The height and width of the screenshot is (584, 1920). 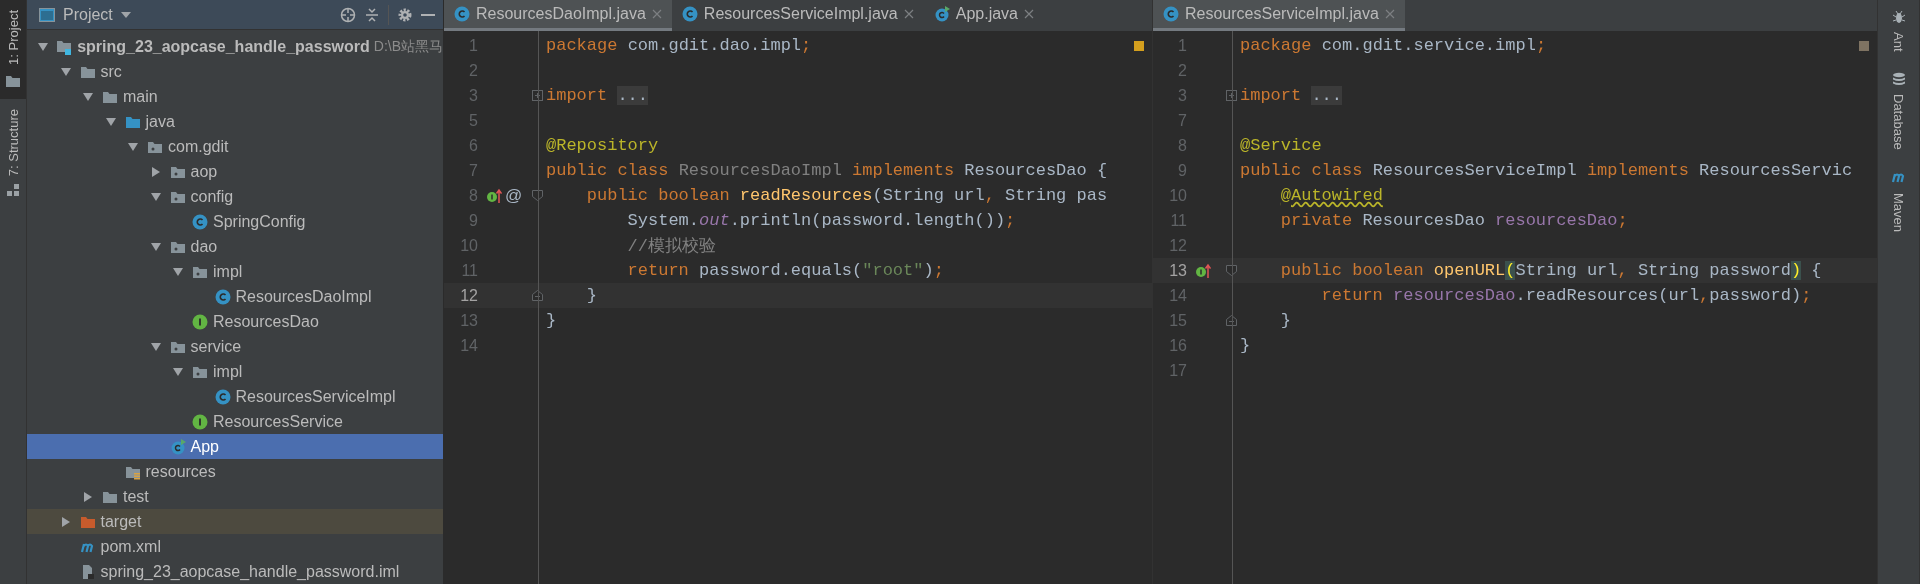 What do you see at coordinates (125, 14) in the screenshot?
I see `dropdown-caret-icon` at bounding box center [125, 14].